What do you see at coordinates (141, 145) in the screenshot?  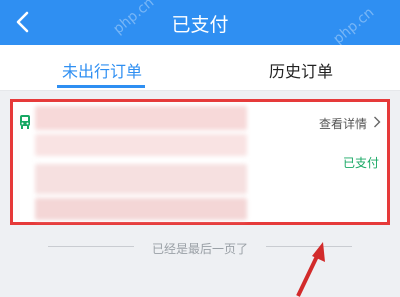 I see `redacted-trip-info` at bounding box center [141, 145].